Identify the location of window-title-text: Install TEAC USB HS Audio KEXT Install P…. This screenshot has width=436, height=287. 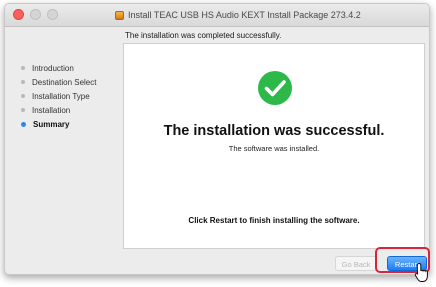
(244, 15).